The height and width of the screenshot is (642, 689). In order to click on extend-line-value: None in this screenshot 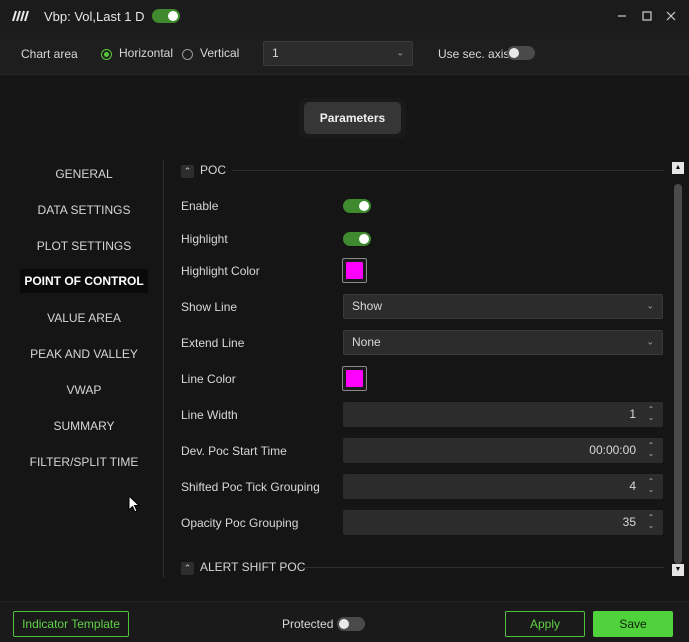, I will do `click(366, 342)`.